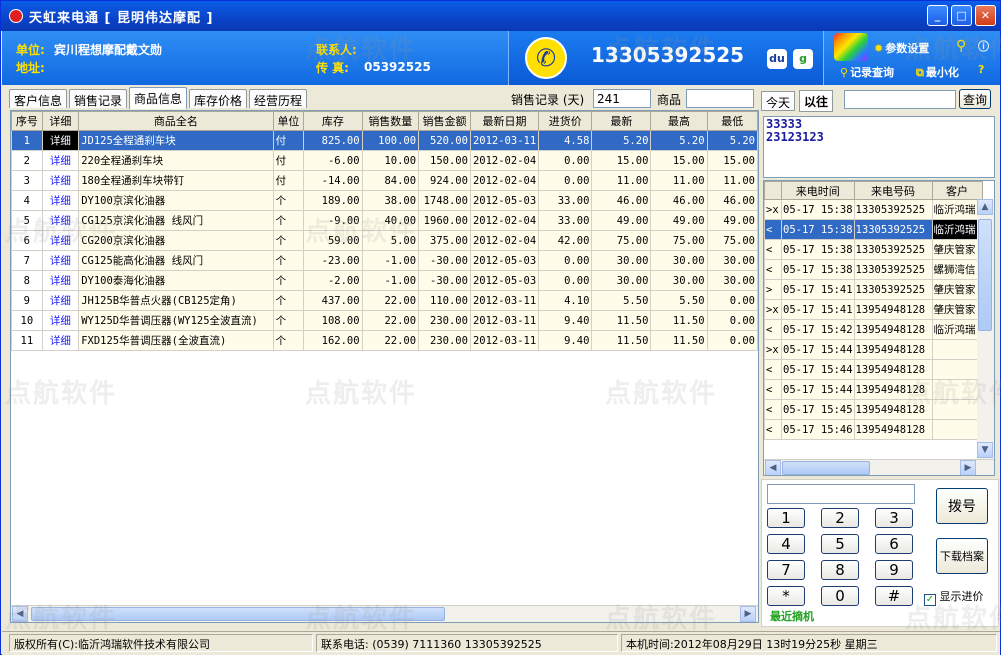  Describe the element at coordinates (679, 121) in the screenshot. I see `column-header: 最高` at that location.